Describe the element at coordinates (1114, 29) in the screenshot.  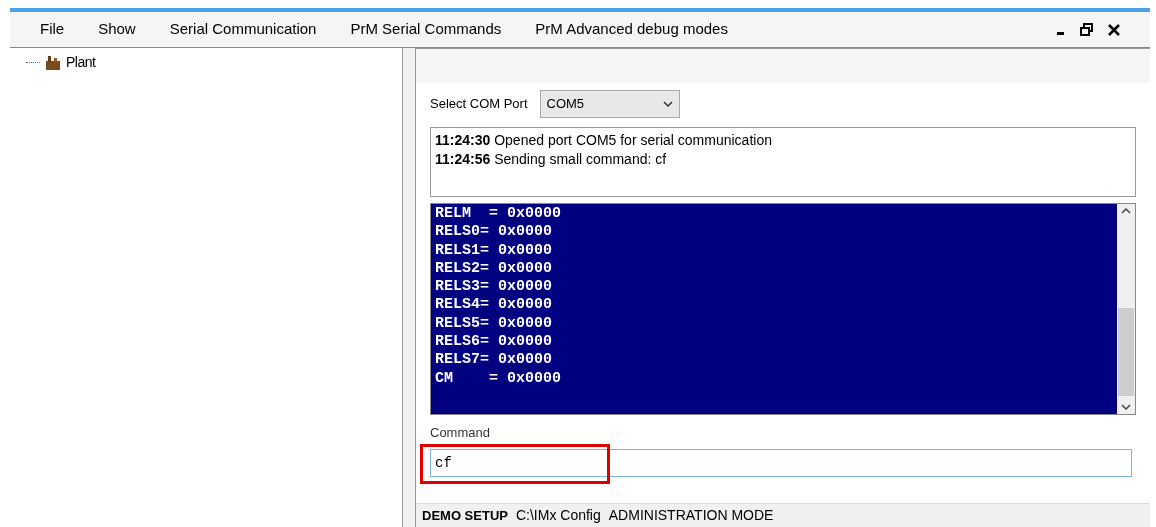
I see `close-icon` at that location.